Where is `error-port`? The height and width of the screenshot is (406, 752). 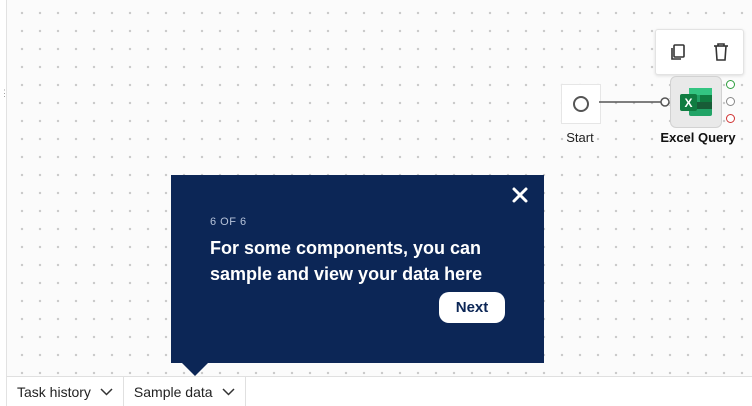
error-port is located at coordinates (730, 118).